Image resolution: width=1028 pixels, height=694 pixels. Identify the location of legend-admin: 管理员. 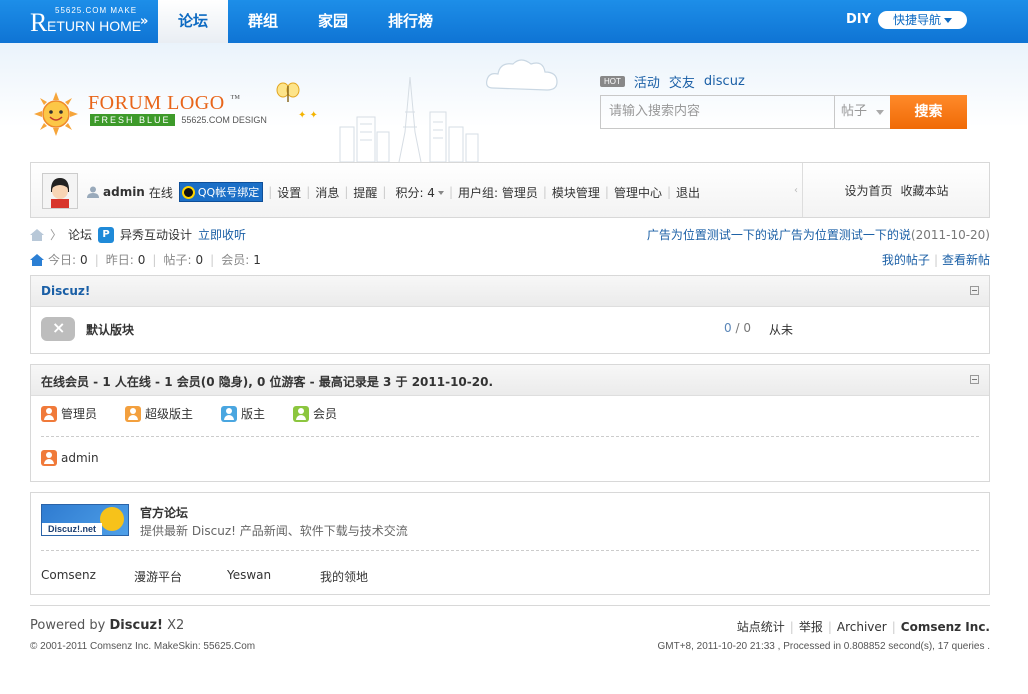
(69, 413).